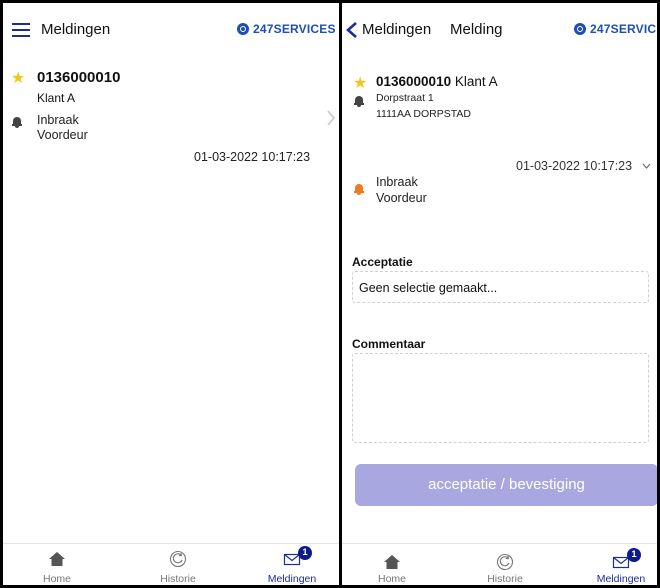 Image resolution: width=660 pixels, height=588 pixels. Describe the element at coordinates (331, 118) in the screenshot. I see `chevron-right-icon` at that location.